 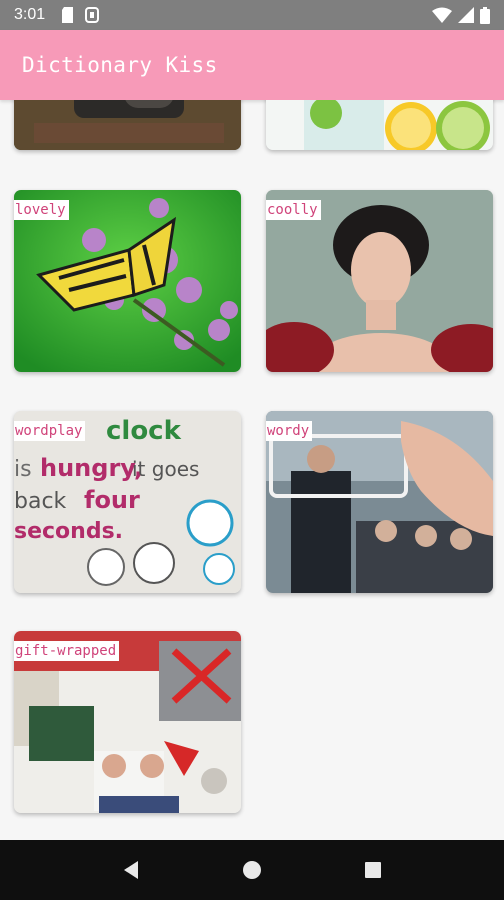 What do you see at coordinates (40, 501) in the screenshot?
I see `svg-text: back` at bounding box center [40, 501].